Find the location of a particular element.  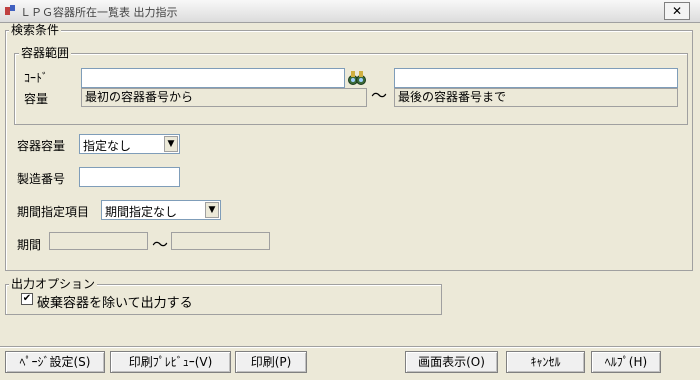

period-item-value: 期間指定なし is located at coordinates (141, 212).